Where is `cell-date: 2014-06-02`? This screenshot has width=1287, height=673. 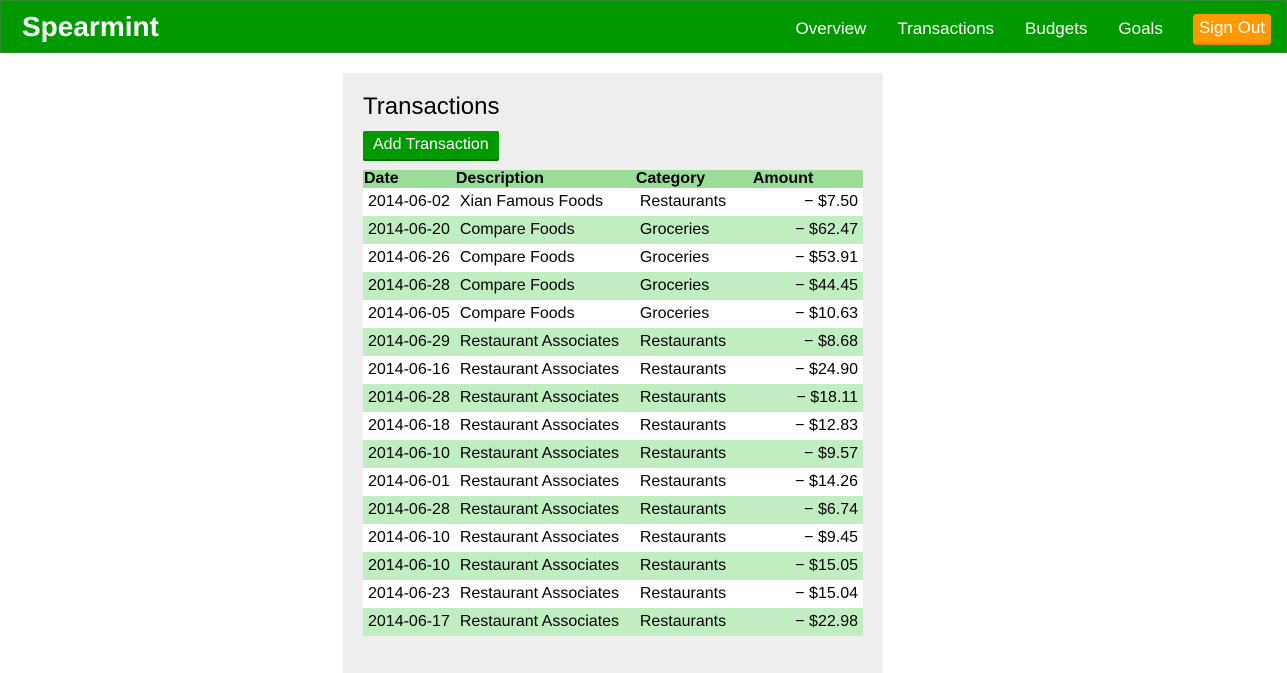 cell-date: 2014-06-02 is located at coordinates (409, 201).